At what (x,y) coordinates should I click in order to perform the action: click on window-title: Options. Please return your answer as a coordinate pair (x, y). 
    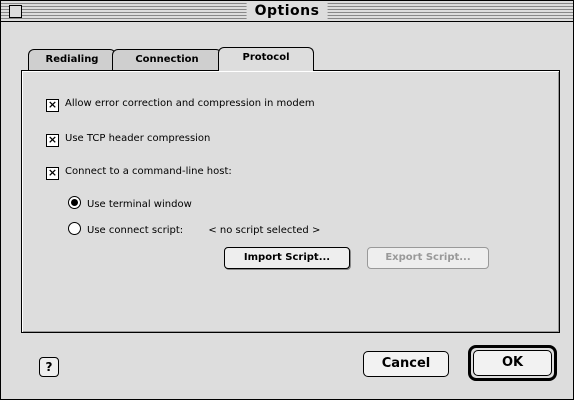
    Looking at the image, I should click on (287, 11).